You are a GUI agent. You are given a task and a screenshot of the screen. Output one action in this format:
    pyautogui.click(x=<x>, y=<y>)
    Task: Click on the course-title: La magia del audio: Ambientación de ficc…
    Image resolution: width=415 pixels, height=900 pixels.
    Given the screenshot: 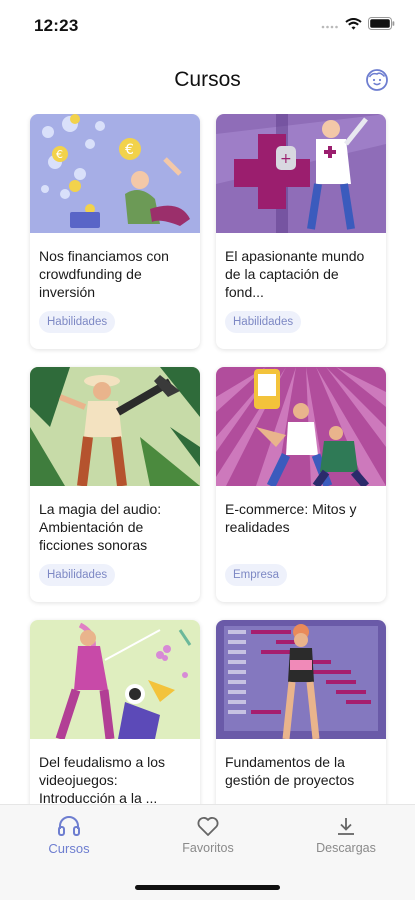 What is the action you would take?
    pyautogui.click(x=100, y=527)
    